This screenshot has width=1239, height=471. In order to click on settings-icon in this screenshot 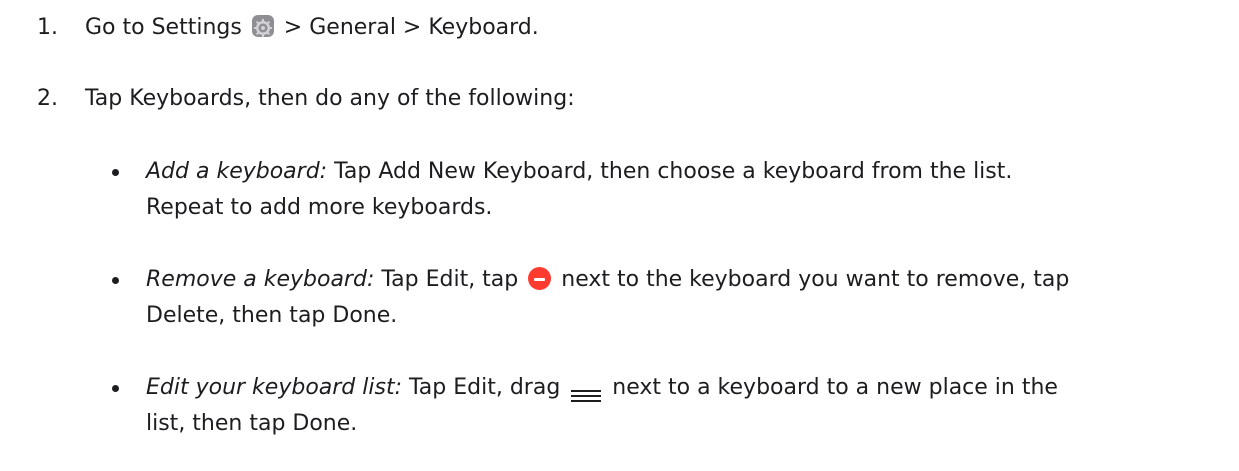, I will do `click(262, 26)`.